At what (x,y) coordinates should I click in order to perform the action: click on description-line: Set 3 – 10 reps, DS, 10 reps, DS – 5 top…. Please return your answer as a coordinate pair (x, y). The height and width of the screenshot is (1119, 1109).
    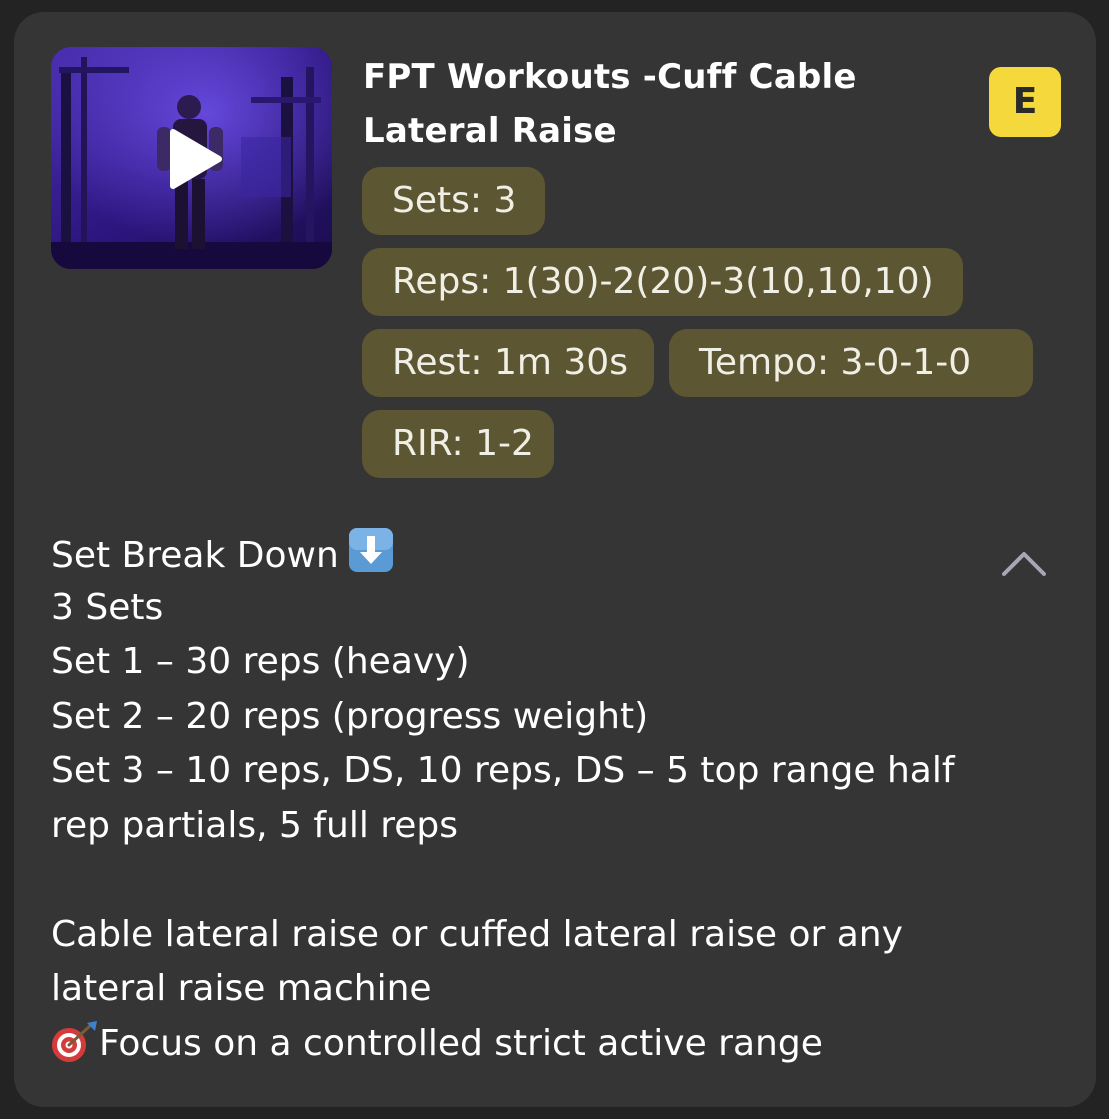
    Looking at the image, I should click on (503, 798).